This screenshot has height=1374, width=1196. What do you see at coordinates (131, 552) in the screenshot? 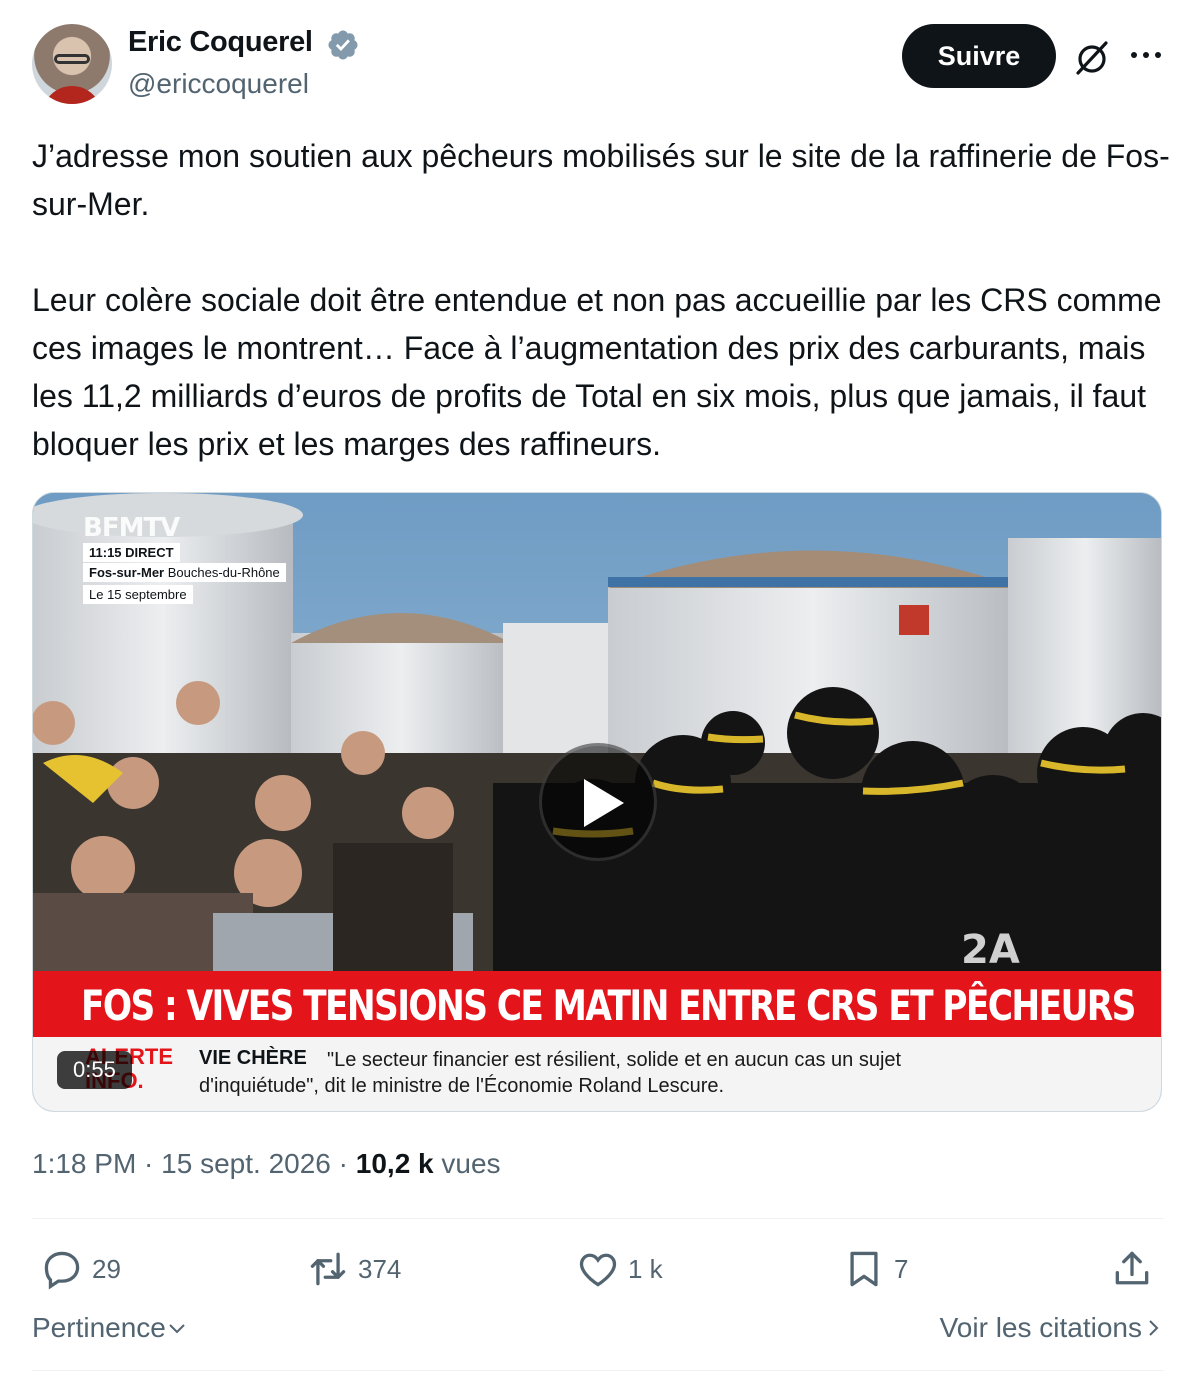
I see `live-time-tag: 11:15 DIRECT` at bounding box center [131, 552].